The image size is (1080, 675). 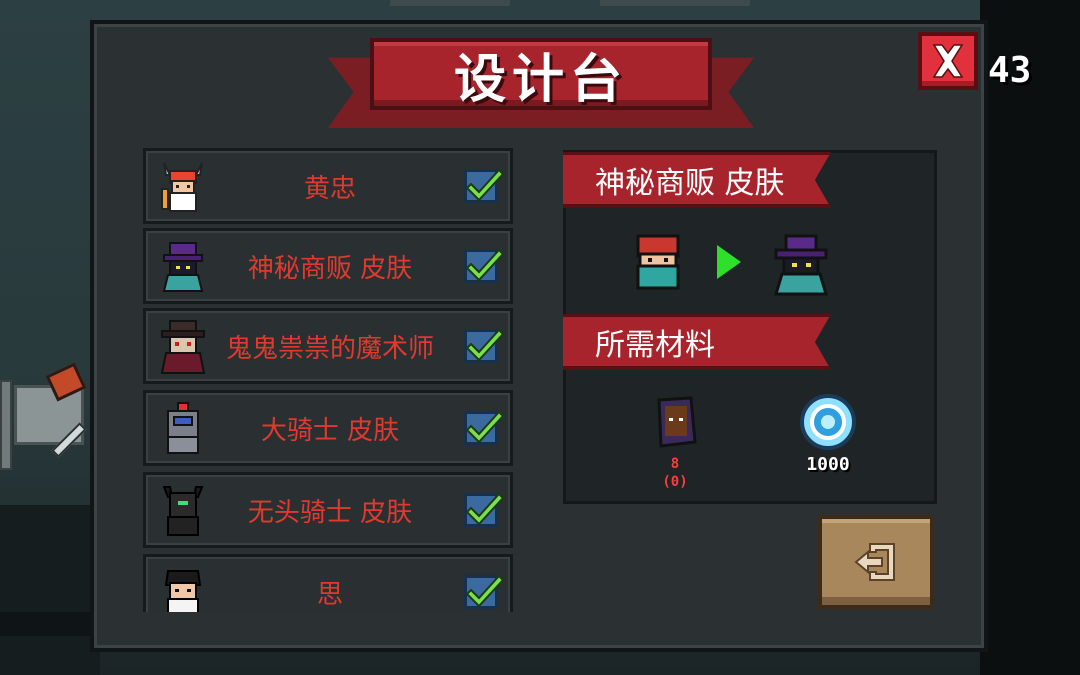 I want to click on materials-title: 所需材料, so click(x=655, y=345).